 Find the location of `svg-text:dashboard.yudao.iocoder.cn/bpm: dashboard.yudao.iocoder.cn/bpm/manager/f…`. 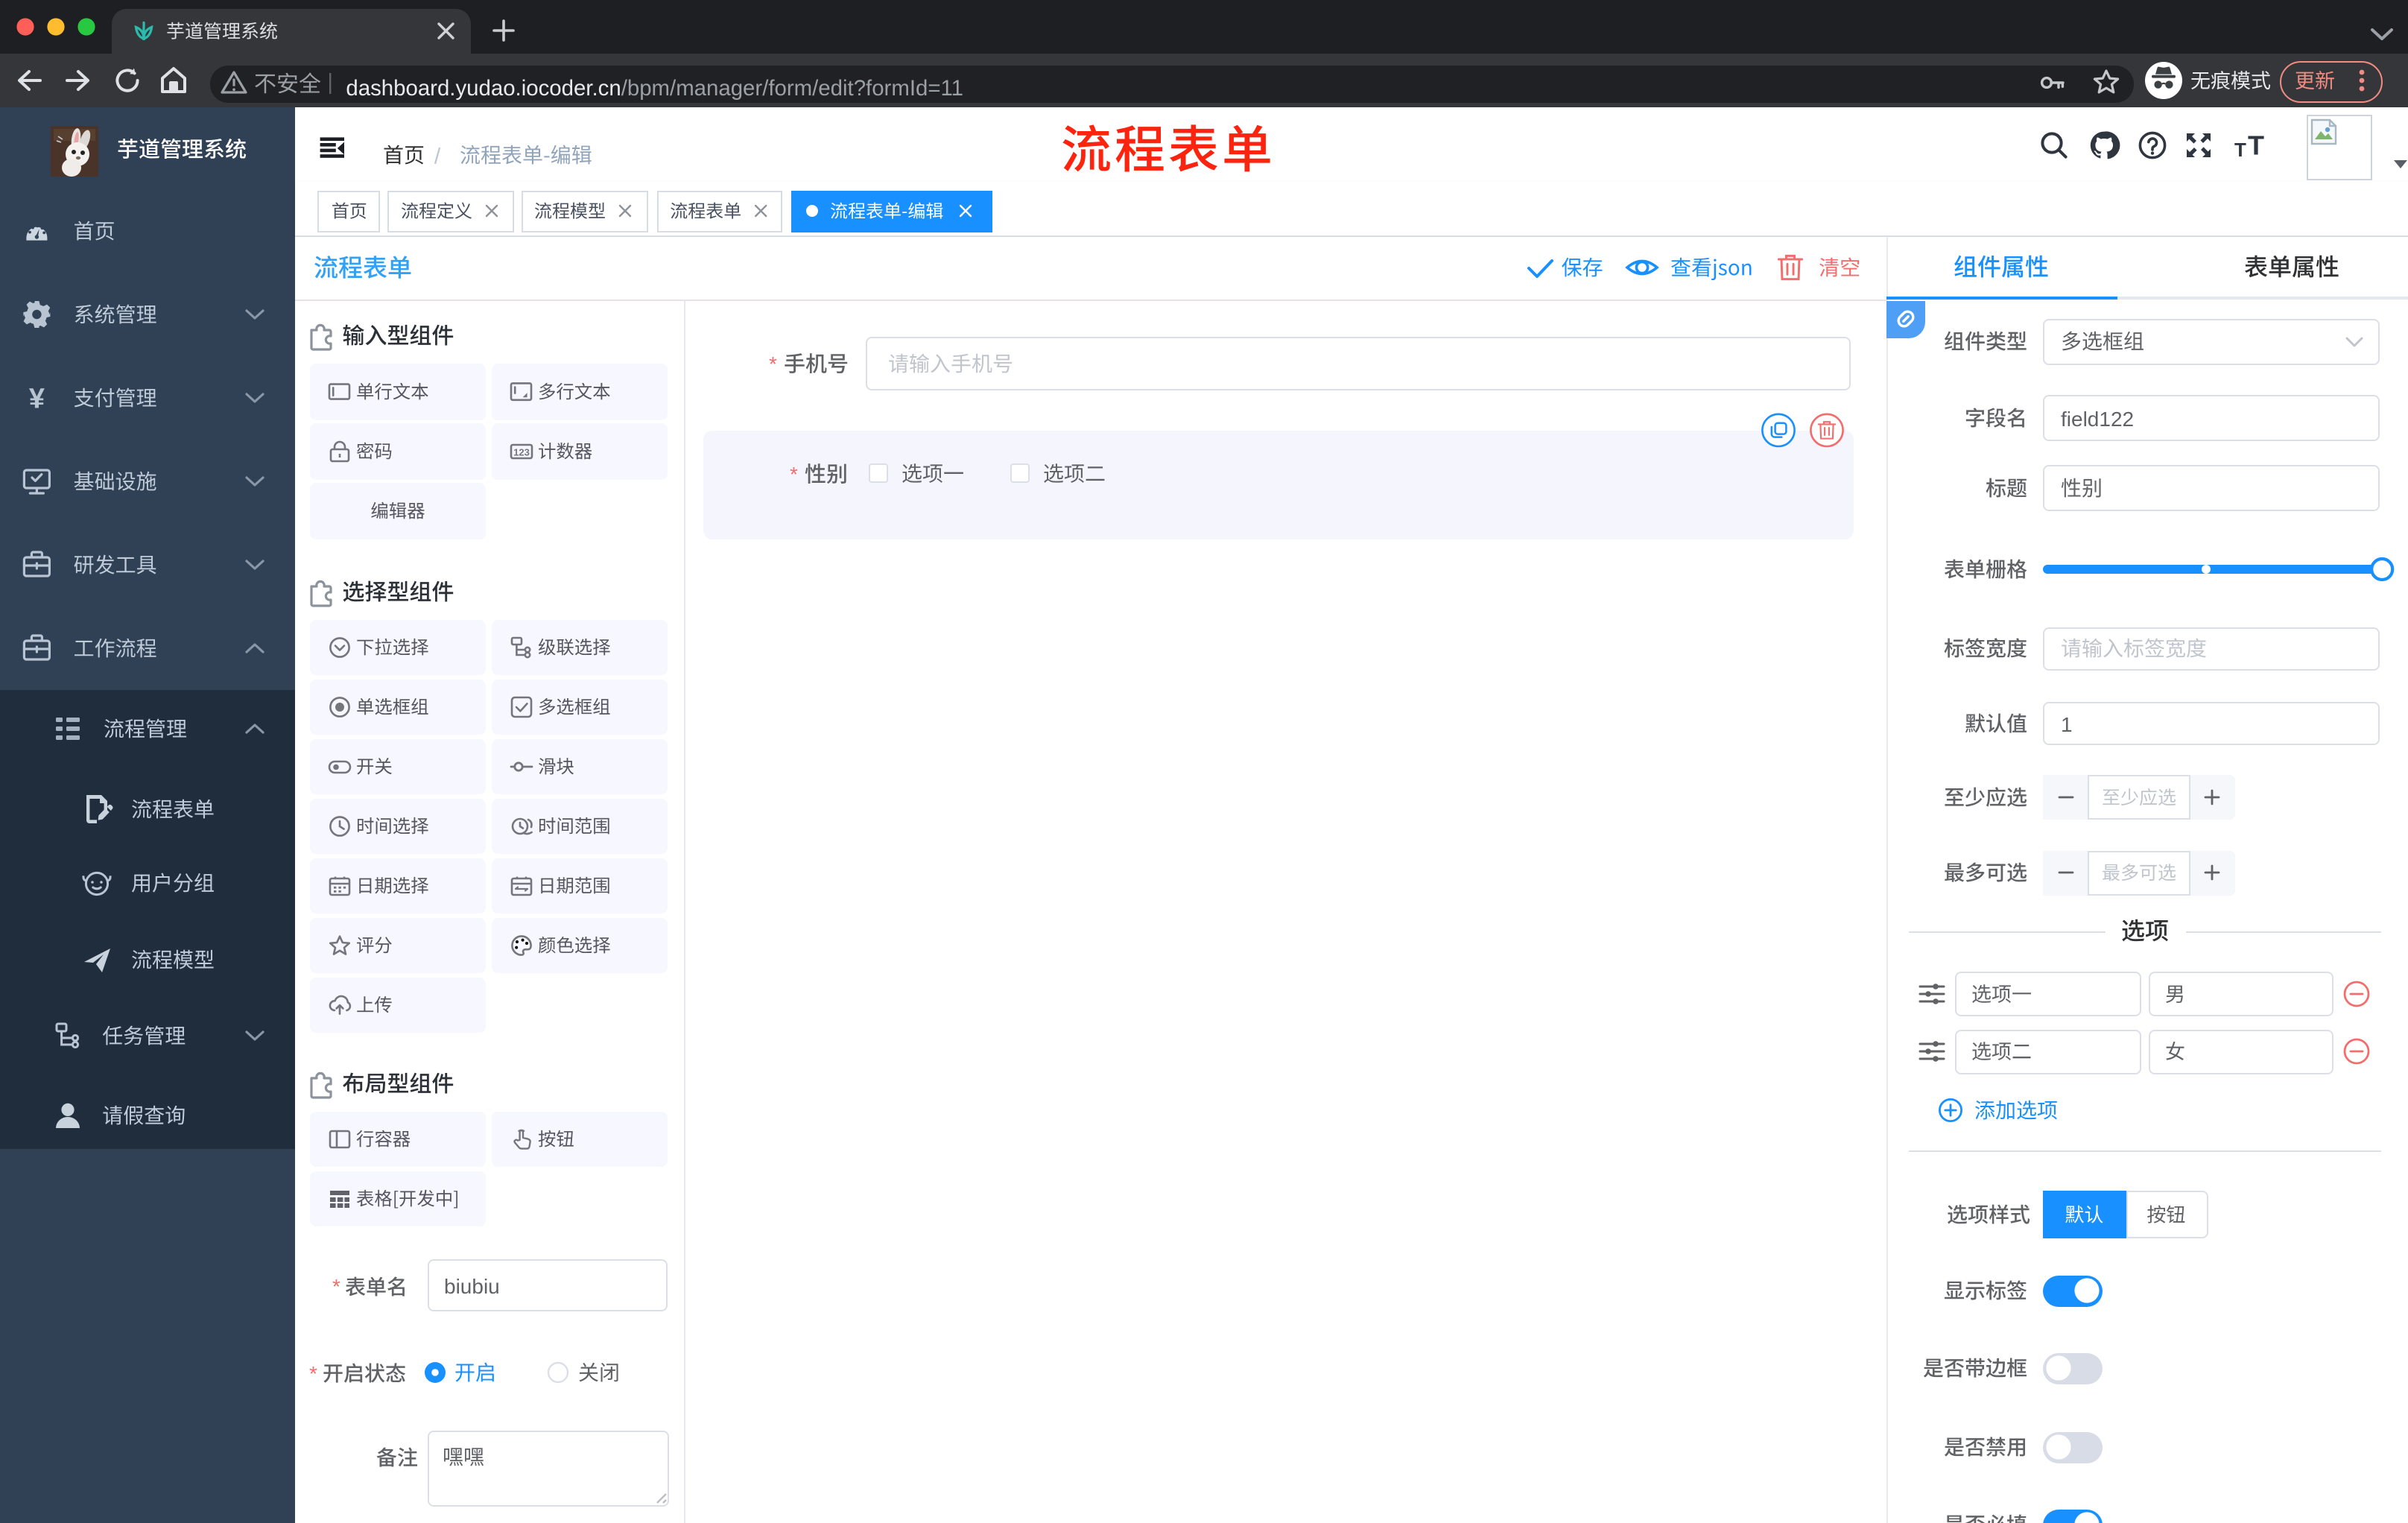

svg-text:dashboard.yudao.iocoder.cn/bpm: dashboard.yudao.iocoder.cn/bpm/manager/f… is located at coordinates (654, 89).